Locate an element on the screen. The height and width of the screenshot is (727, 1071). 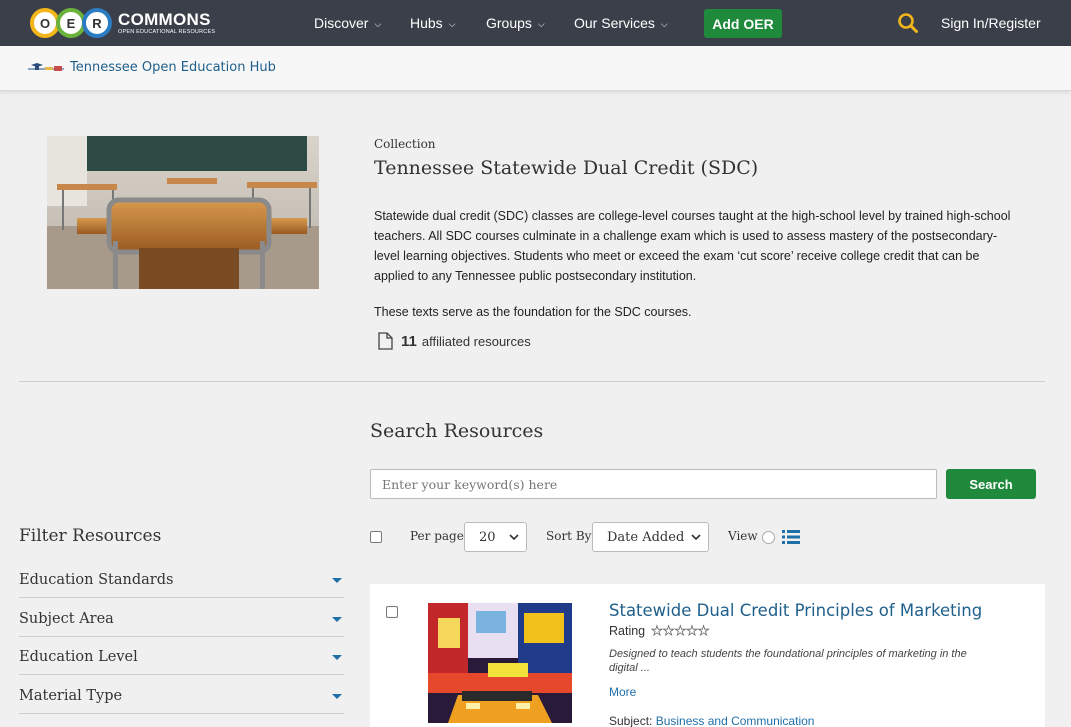
facet-subject-area: Subject Area is located at coordinates (181, 618).